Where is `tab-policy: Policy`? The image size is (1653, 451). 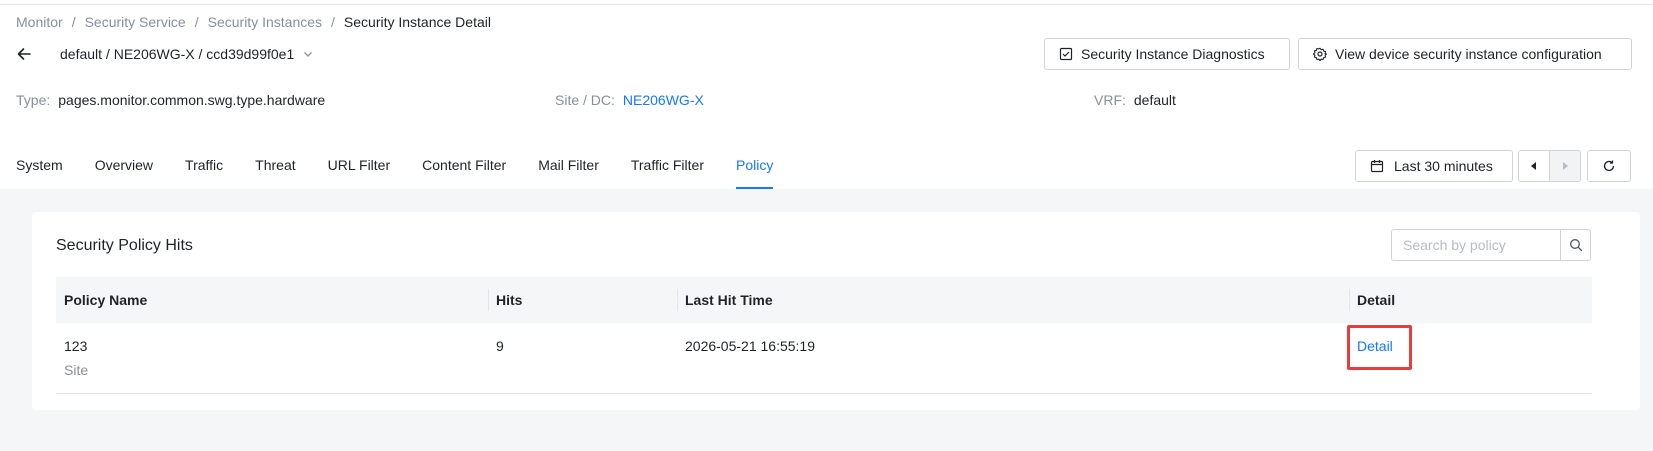 tab-policy: Policy is located at coordinates (754, 168).